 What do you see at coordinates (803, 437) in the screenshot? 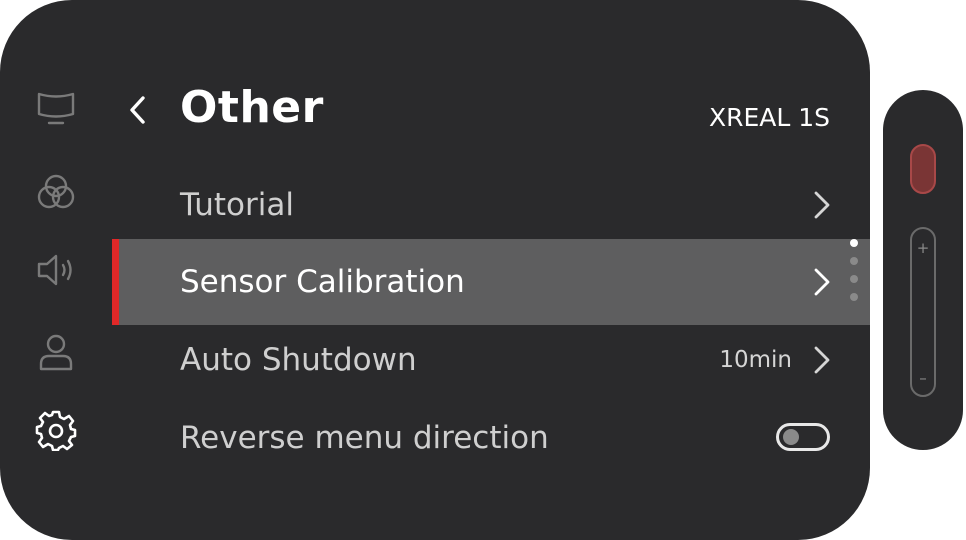
I see `reverse-menu-toggle` at bounding box center [803, 437].